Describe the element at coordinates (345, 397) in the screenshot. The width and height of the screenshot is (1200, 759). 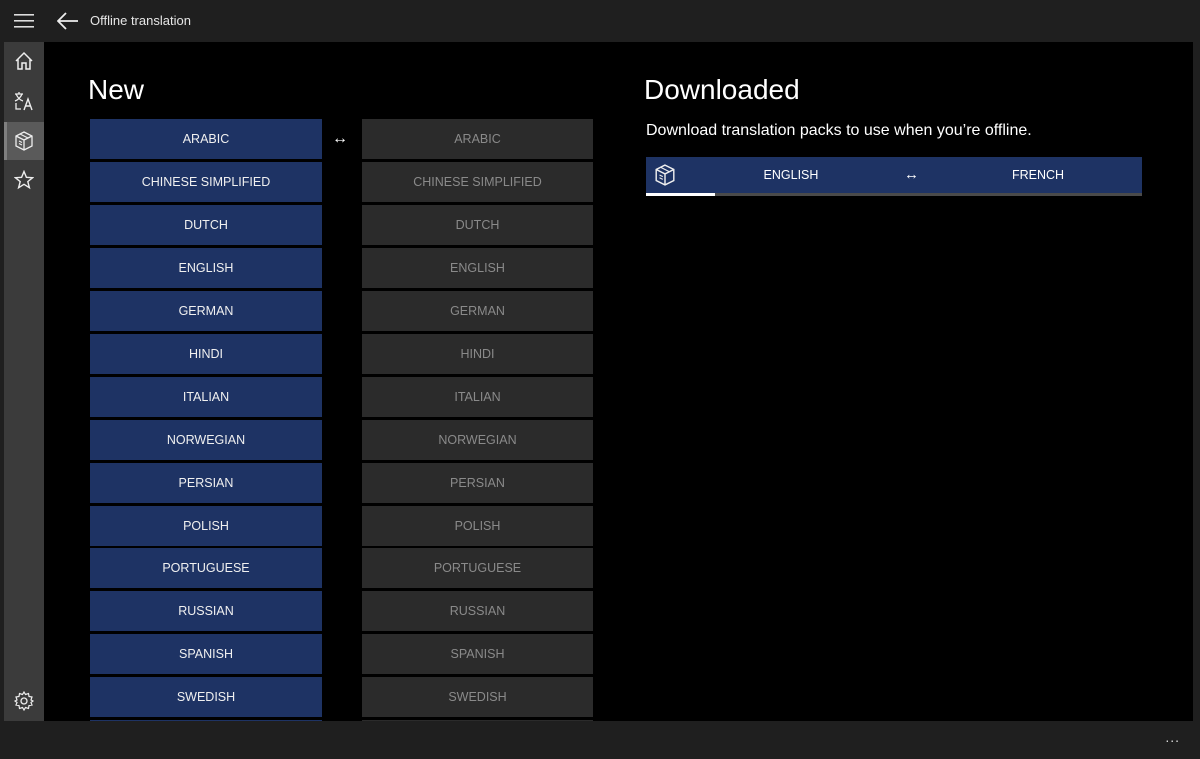
I see `language-row: ITALIAN ITALIAN` at that location.